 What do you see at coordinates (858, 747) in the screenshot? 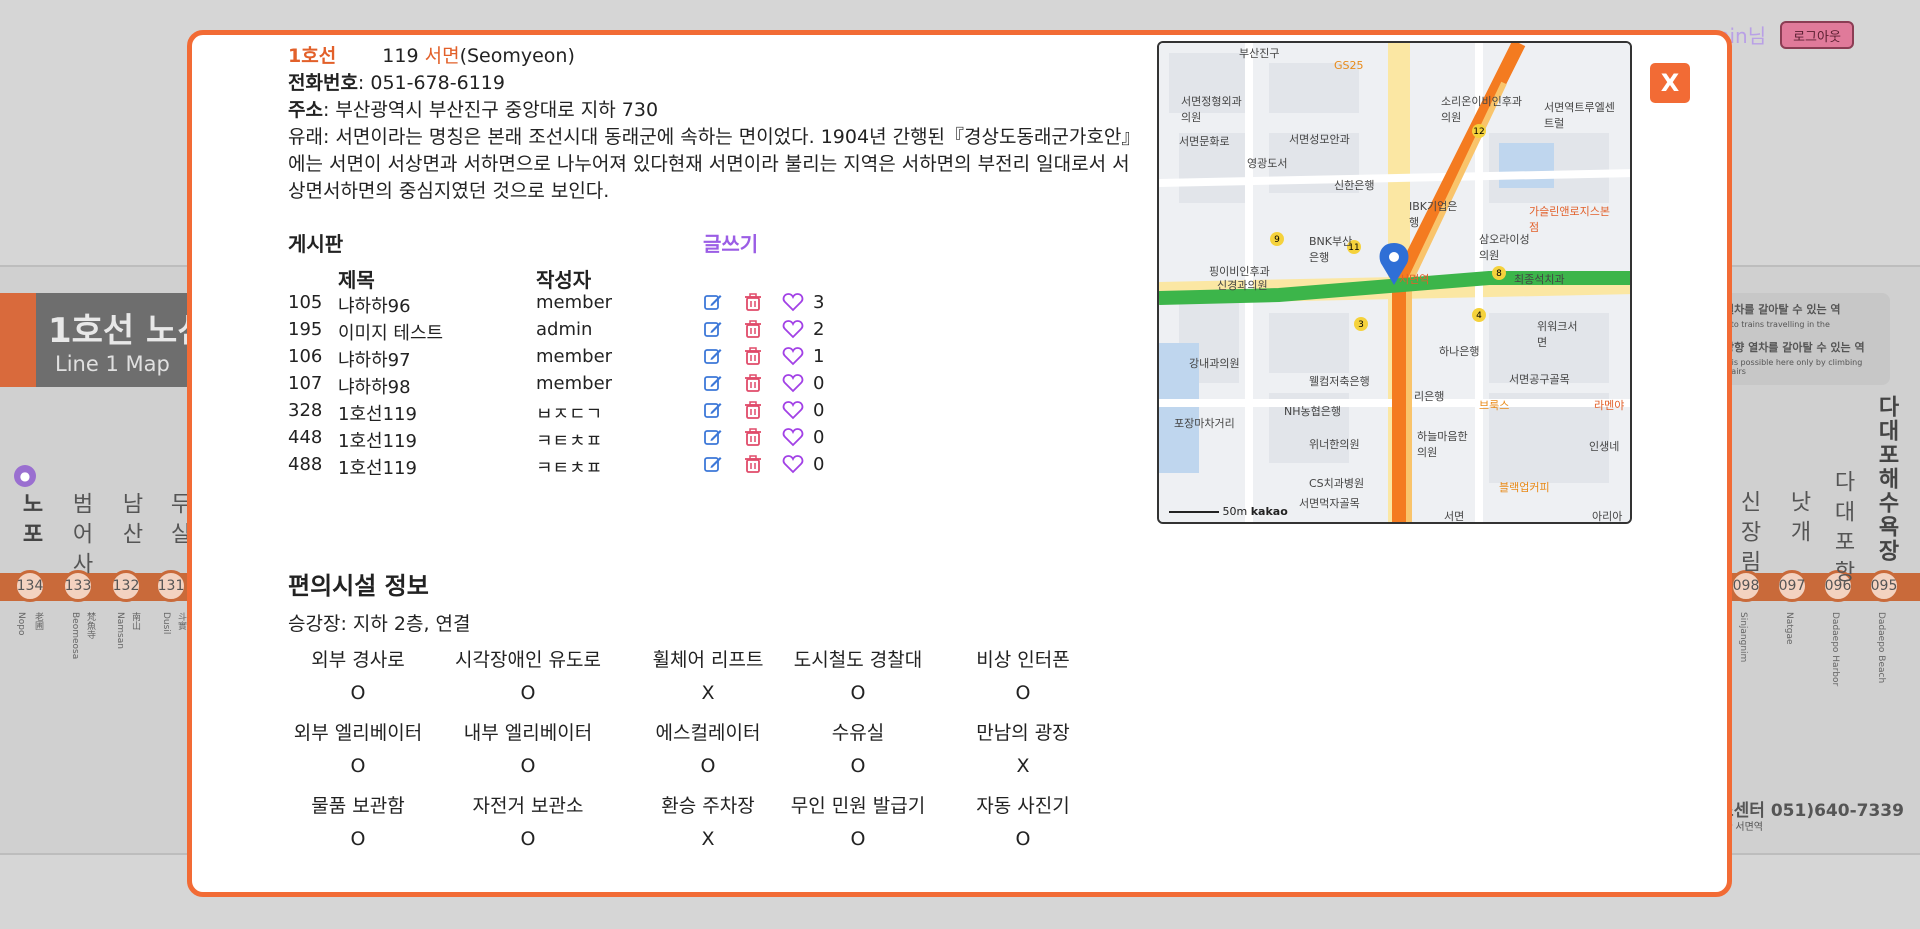
I see `facility-item: 수유실 O` at bounding box center [858, 747].